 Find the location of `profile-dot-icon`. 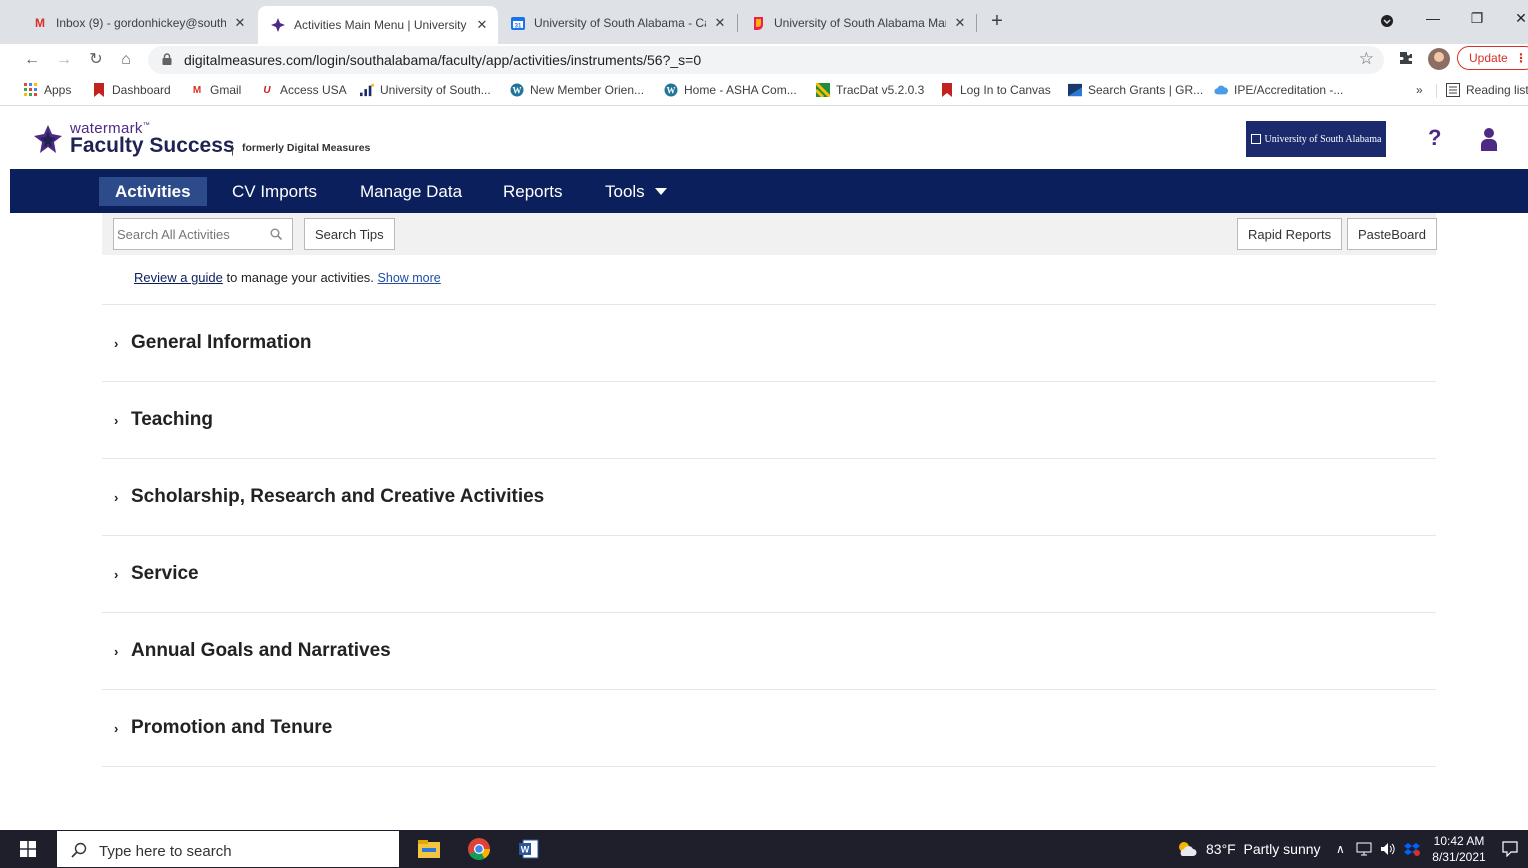

profile-dot-icon is located at coordinates (1387, 22).